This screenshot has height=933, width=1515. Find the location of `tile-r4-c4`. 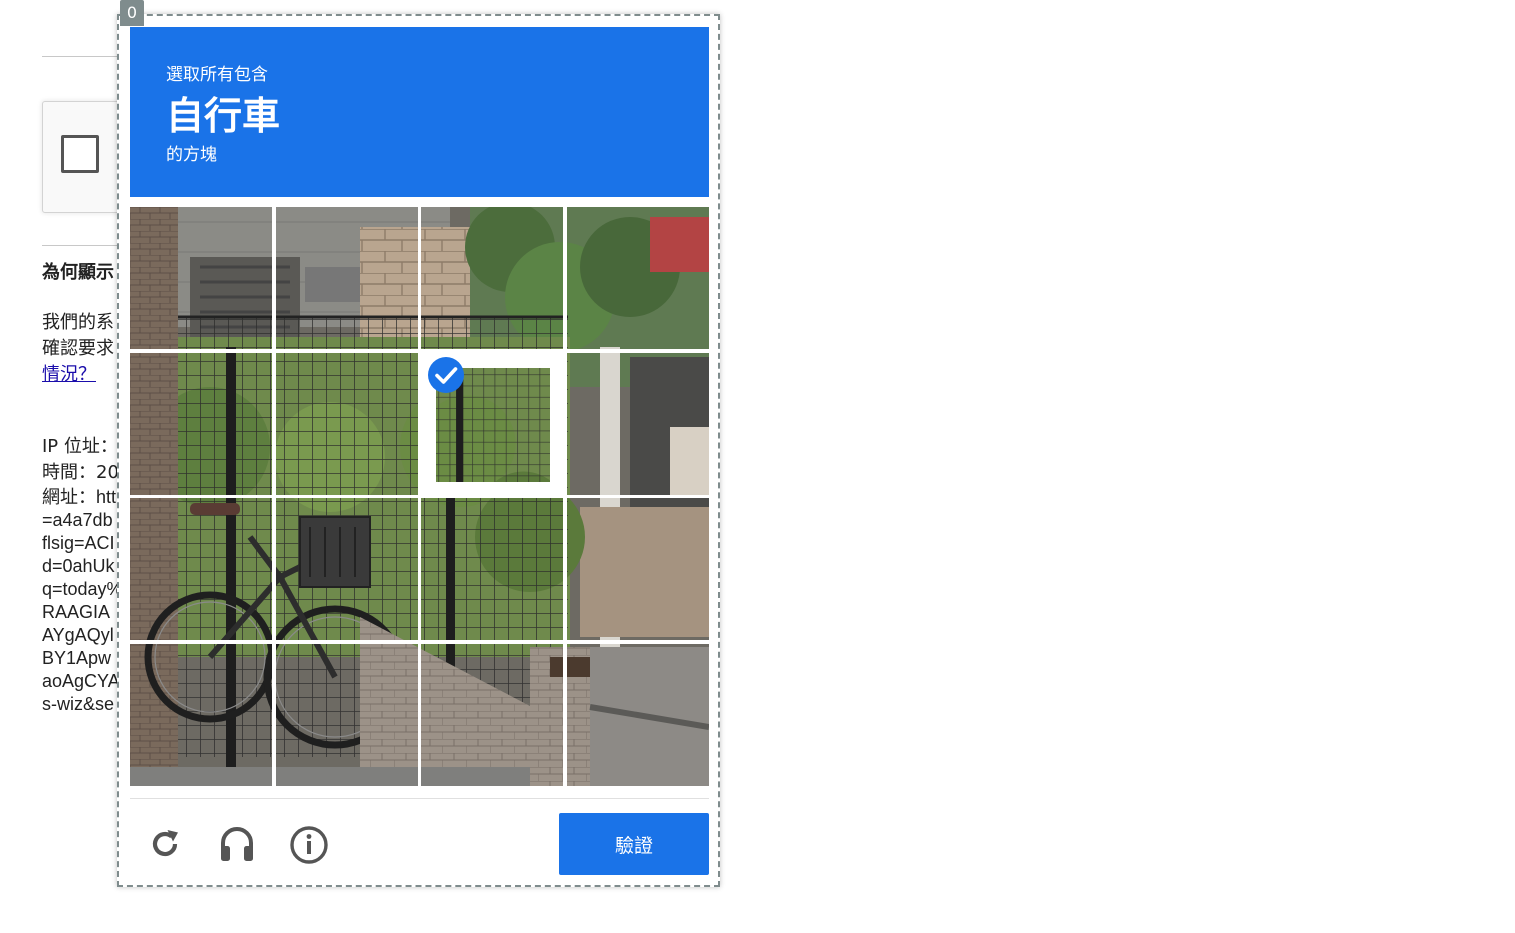

tile-r4-c4 is located at coordinates (638, 715).